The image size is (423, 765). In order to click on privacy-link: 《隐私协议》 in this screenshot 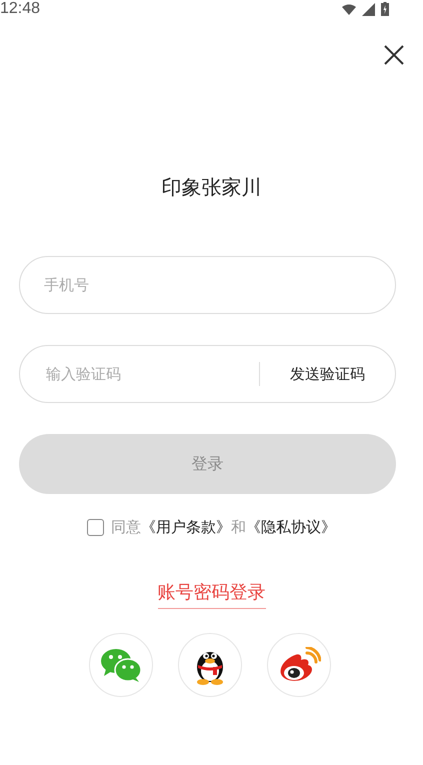, I will do `click(291, 527)`.